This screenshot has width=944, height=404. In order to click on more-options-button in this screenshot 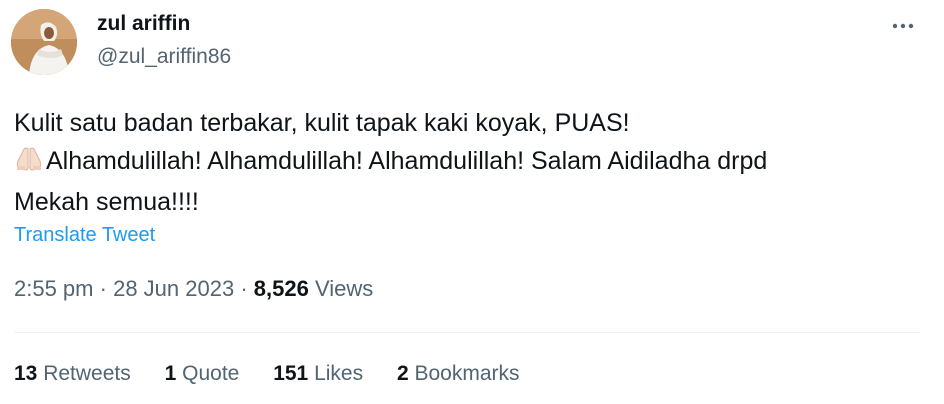, I will do `click(904, 26)`.